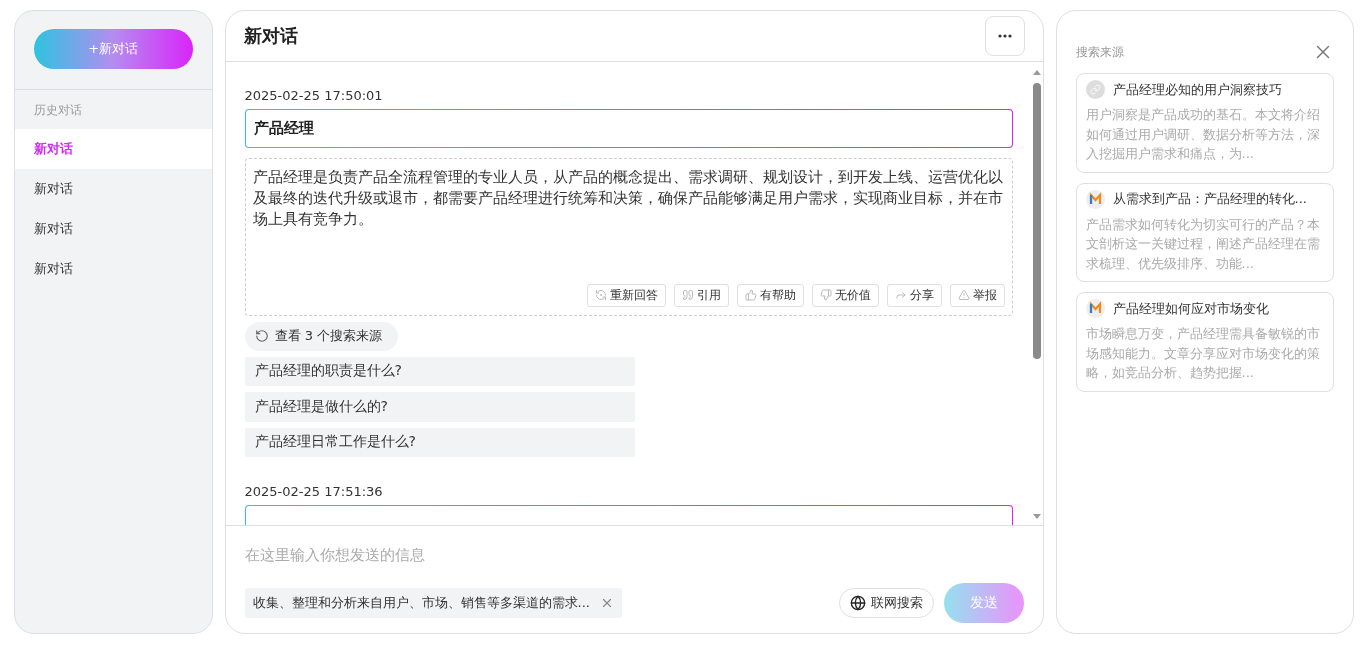 The width and height of the screenshot is (1368, 648). Describe the element at coordinates (825, 295) in the screenshot. I see `thumbs-down-icon` at that location.